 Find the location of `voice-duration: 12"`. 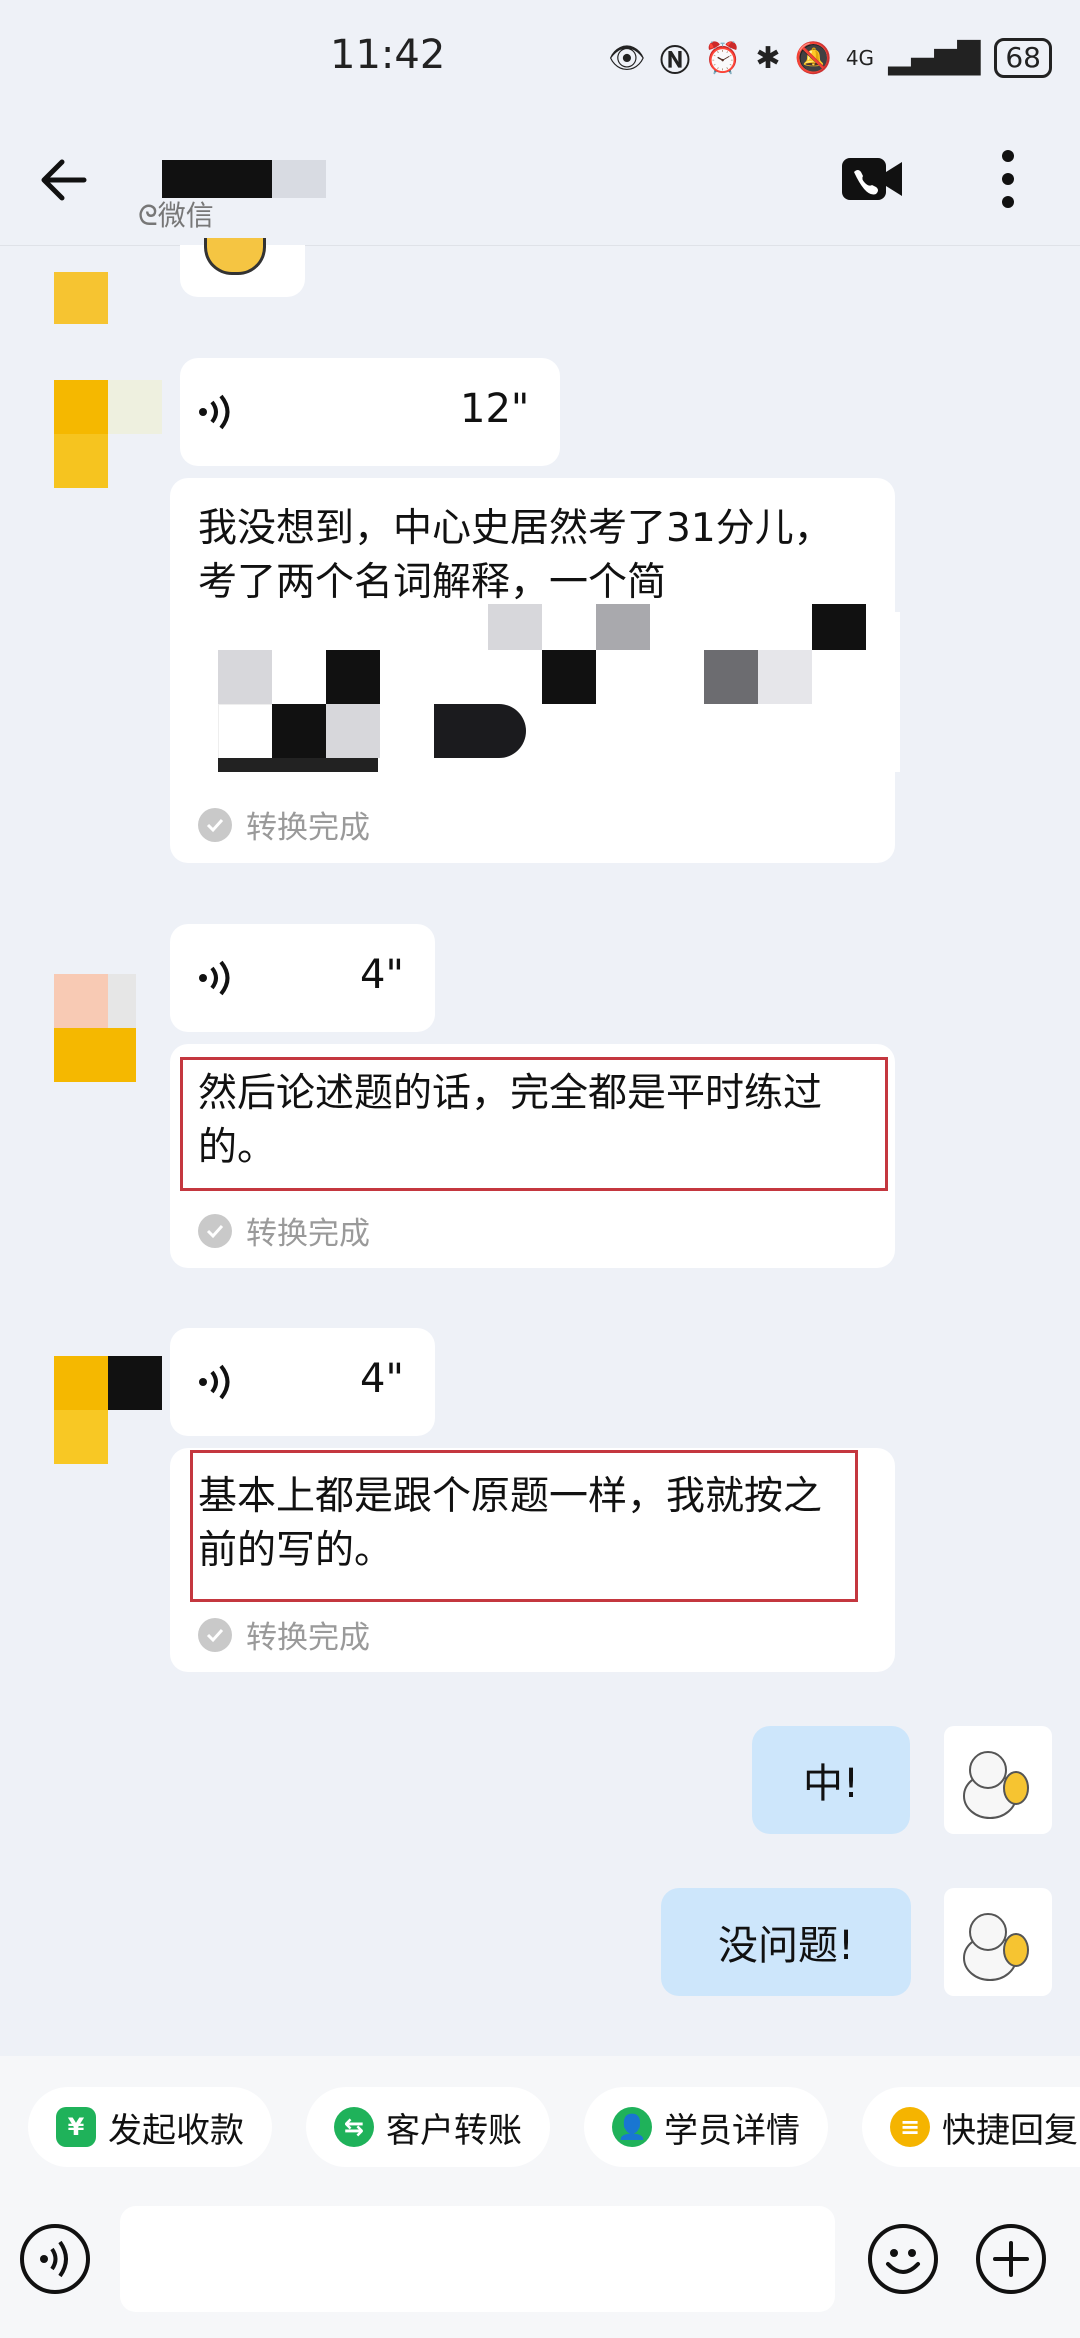

voice-duration: 12" is located at coordinates (495, 409).